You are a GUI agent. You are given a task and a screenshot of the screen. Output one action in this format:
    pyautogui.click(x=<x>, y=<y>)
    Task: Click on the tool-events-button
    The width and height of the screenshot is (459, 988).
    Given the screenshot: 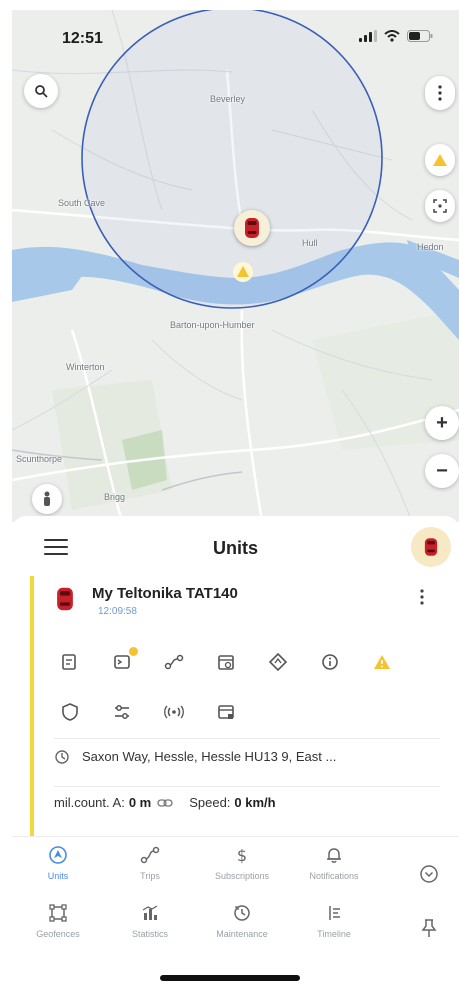 What is the action you would take?
    pyautogui.click(x=226, y=712)
    